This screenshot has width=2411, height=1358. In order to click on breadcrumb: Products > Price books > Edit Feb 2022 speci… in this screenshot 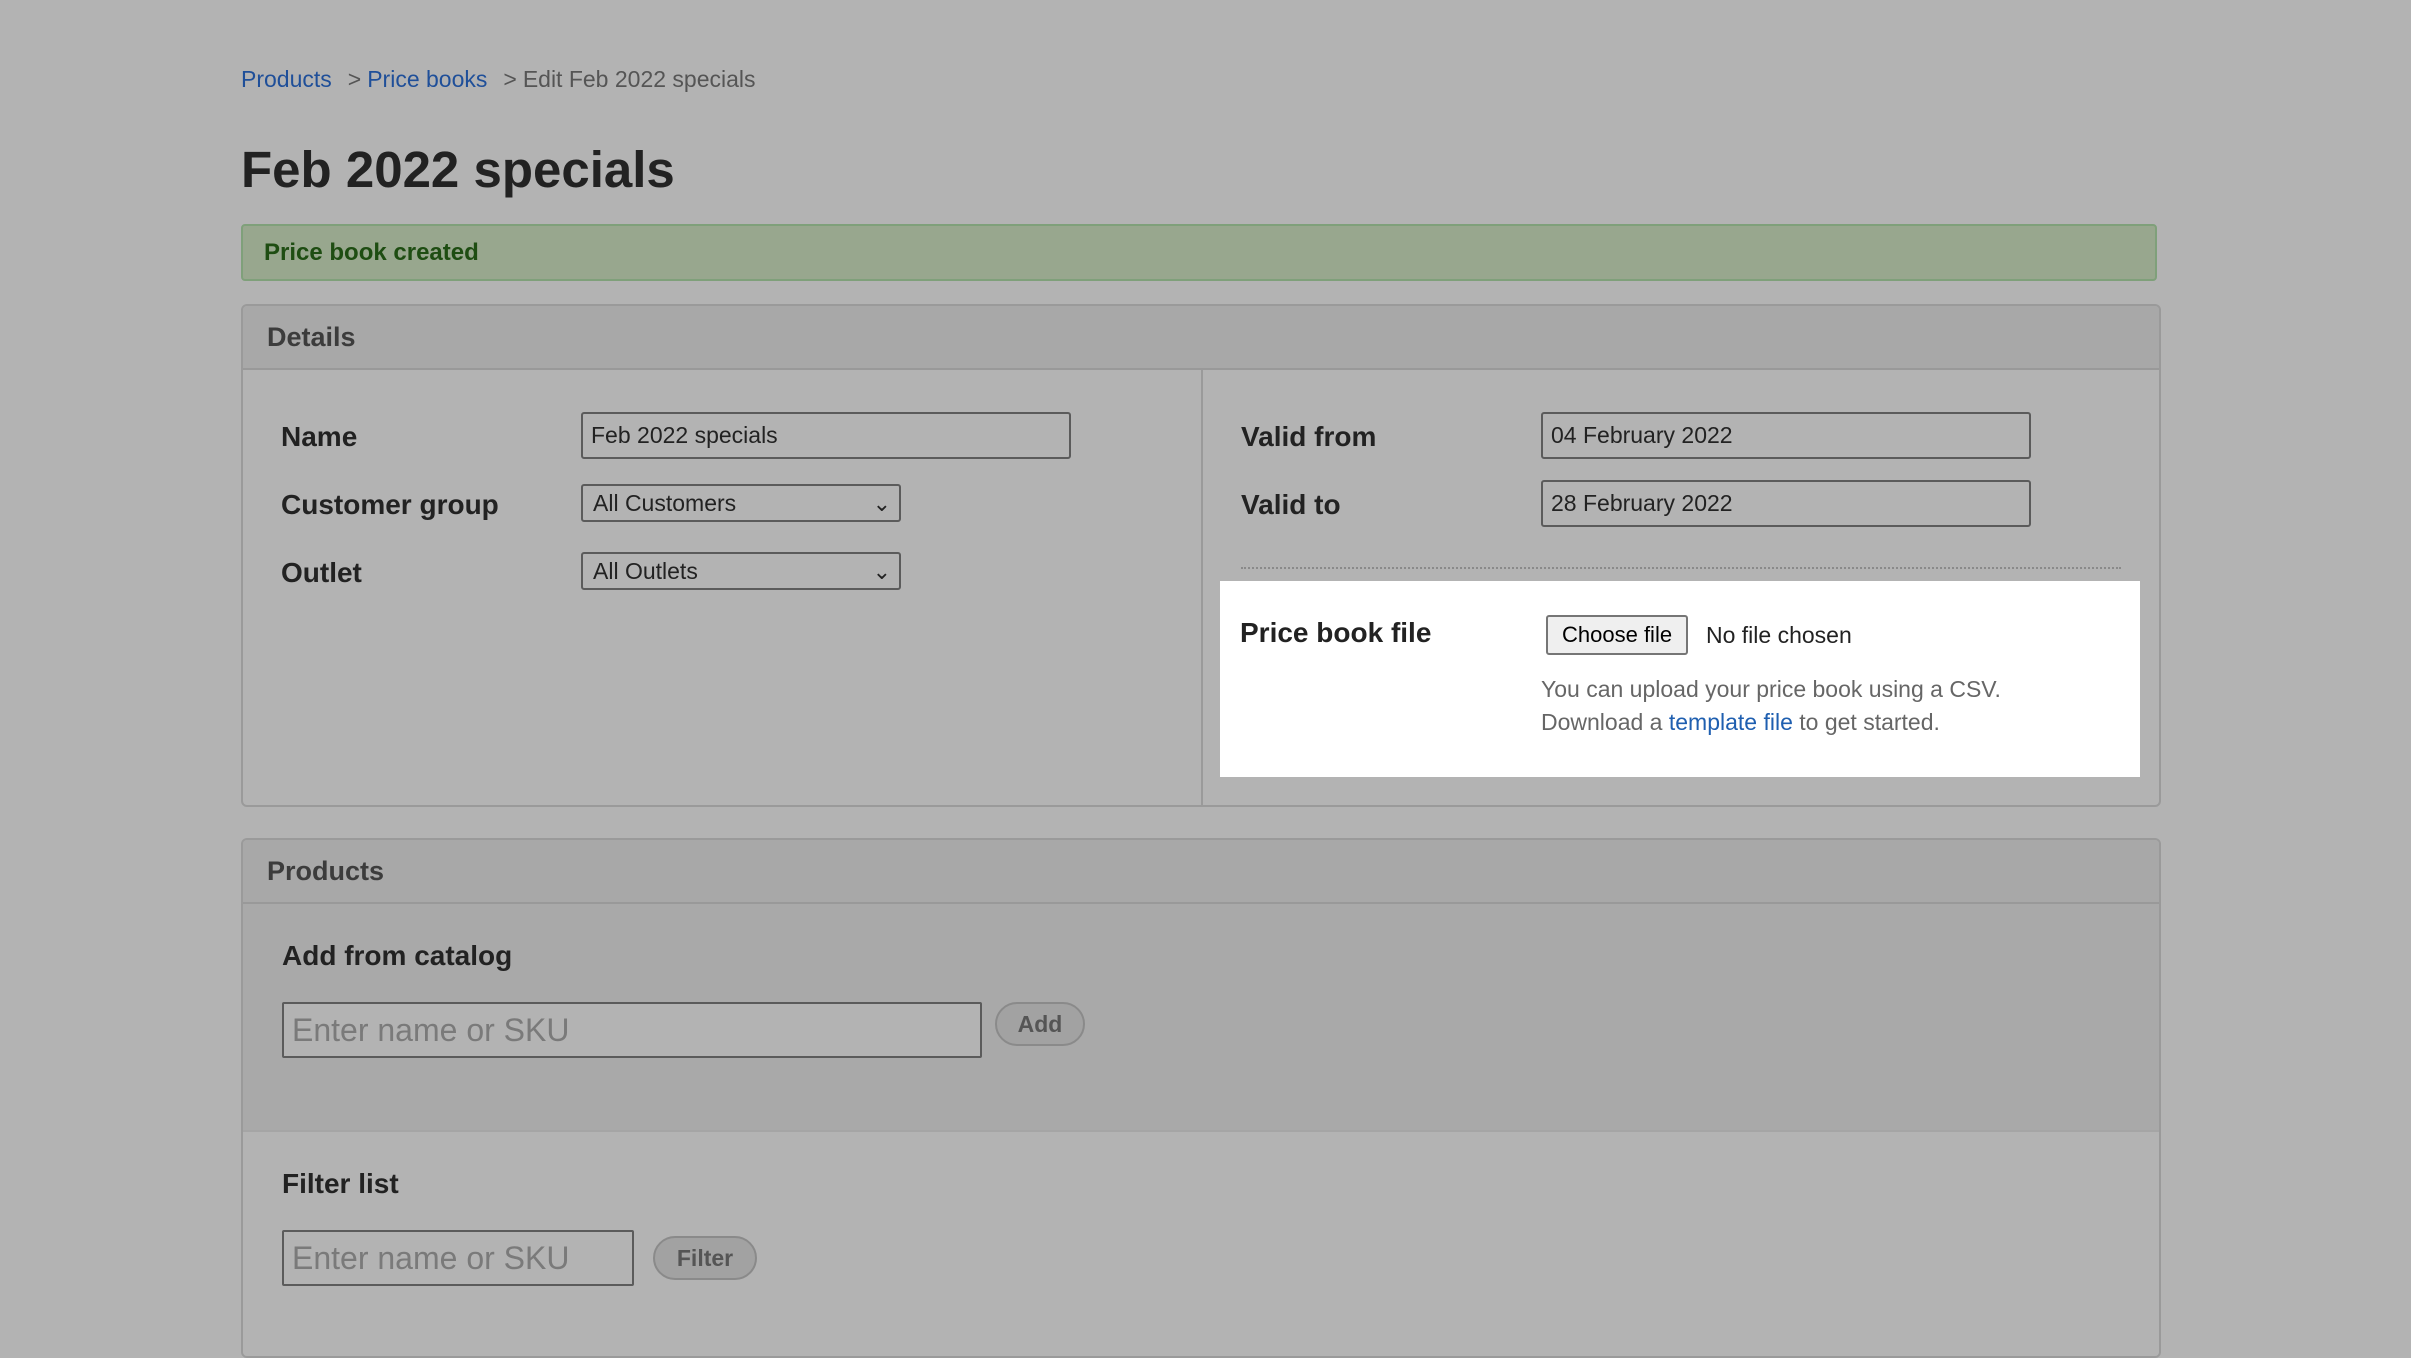, I will do `click(498, 79)`.